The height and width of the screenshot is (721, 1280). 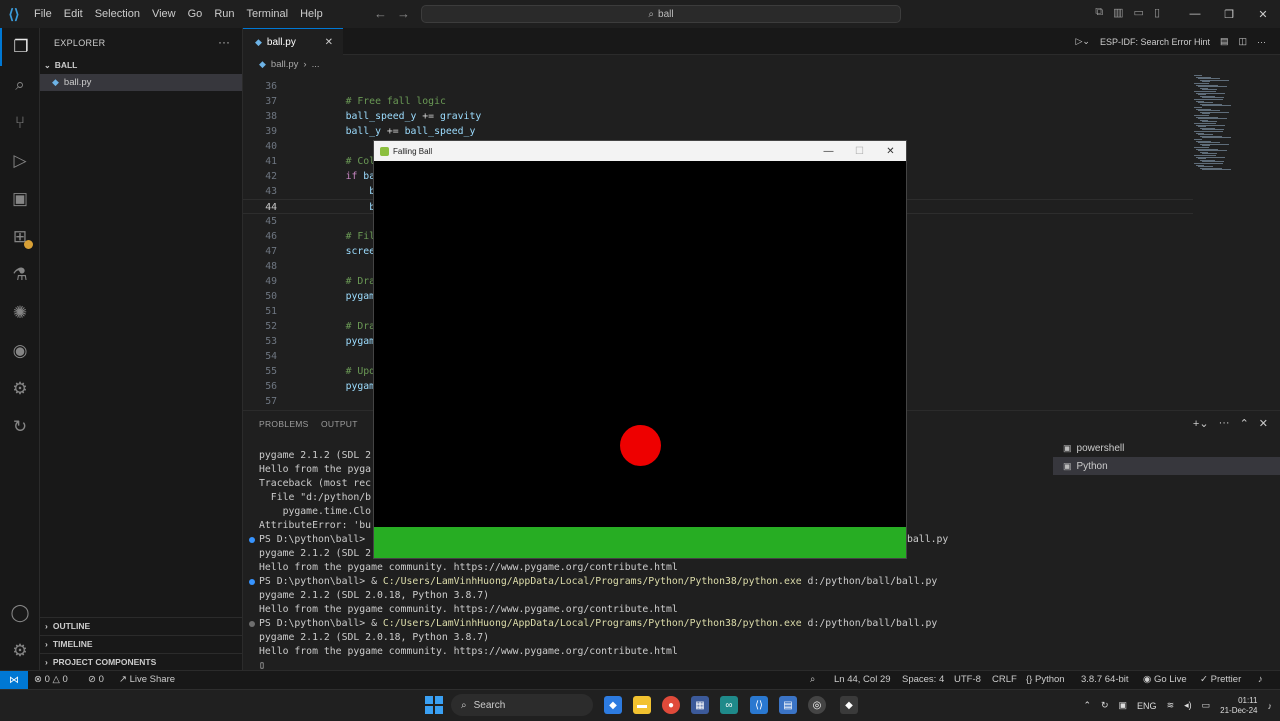 What do you see at coordinates (1260, 679) in the screenshot?
I see `notifications-bell-icon: ♪` at bounding box center [1260, 679].